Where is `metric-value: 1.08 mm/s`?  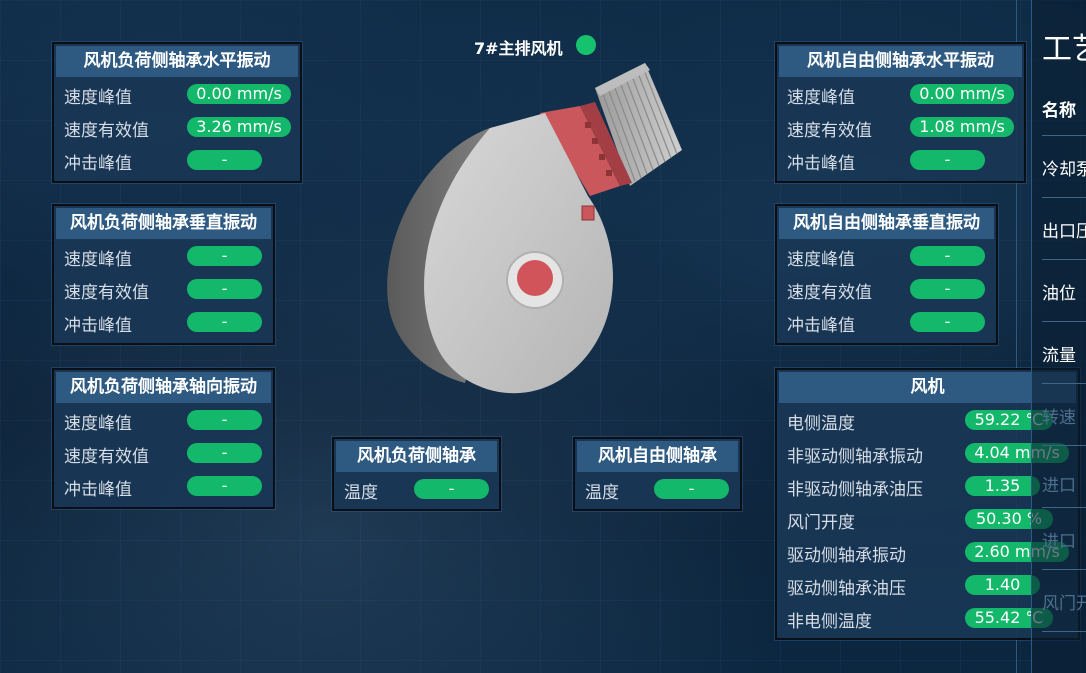 metric-value: 1.08 mm/s is located at coordinates (962, 127).